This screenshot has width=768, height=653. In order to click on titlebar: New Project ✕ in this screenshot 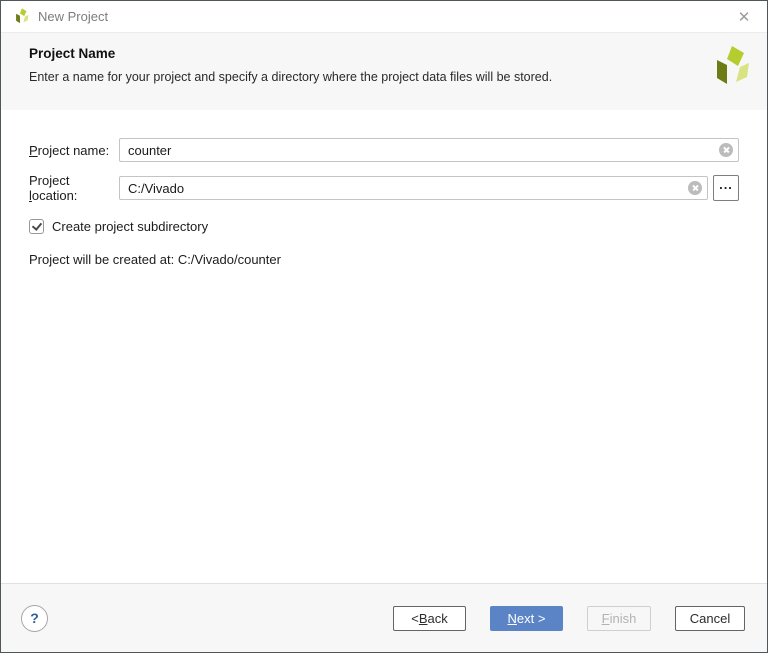, I will do `click(384, 17)`.